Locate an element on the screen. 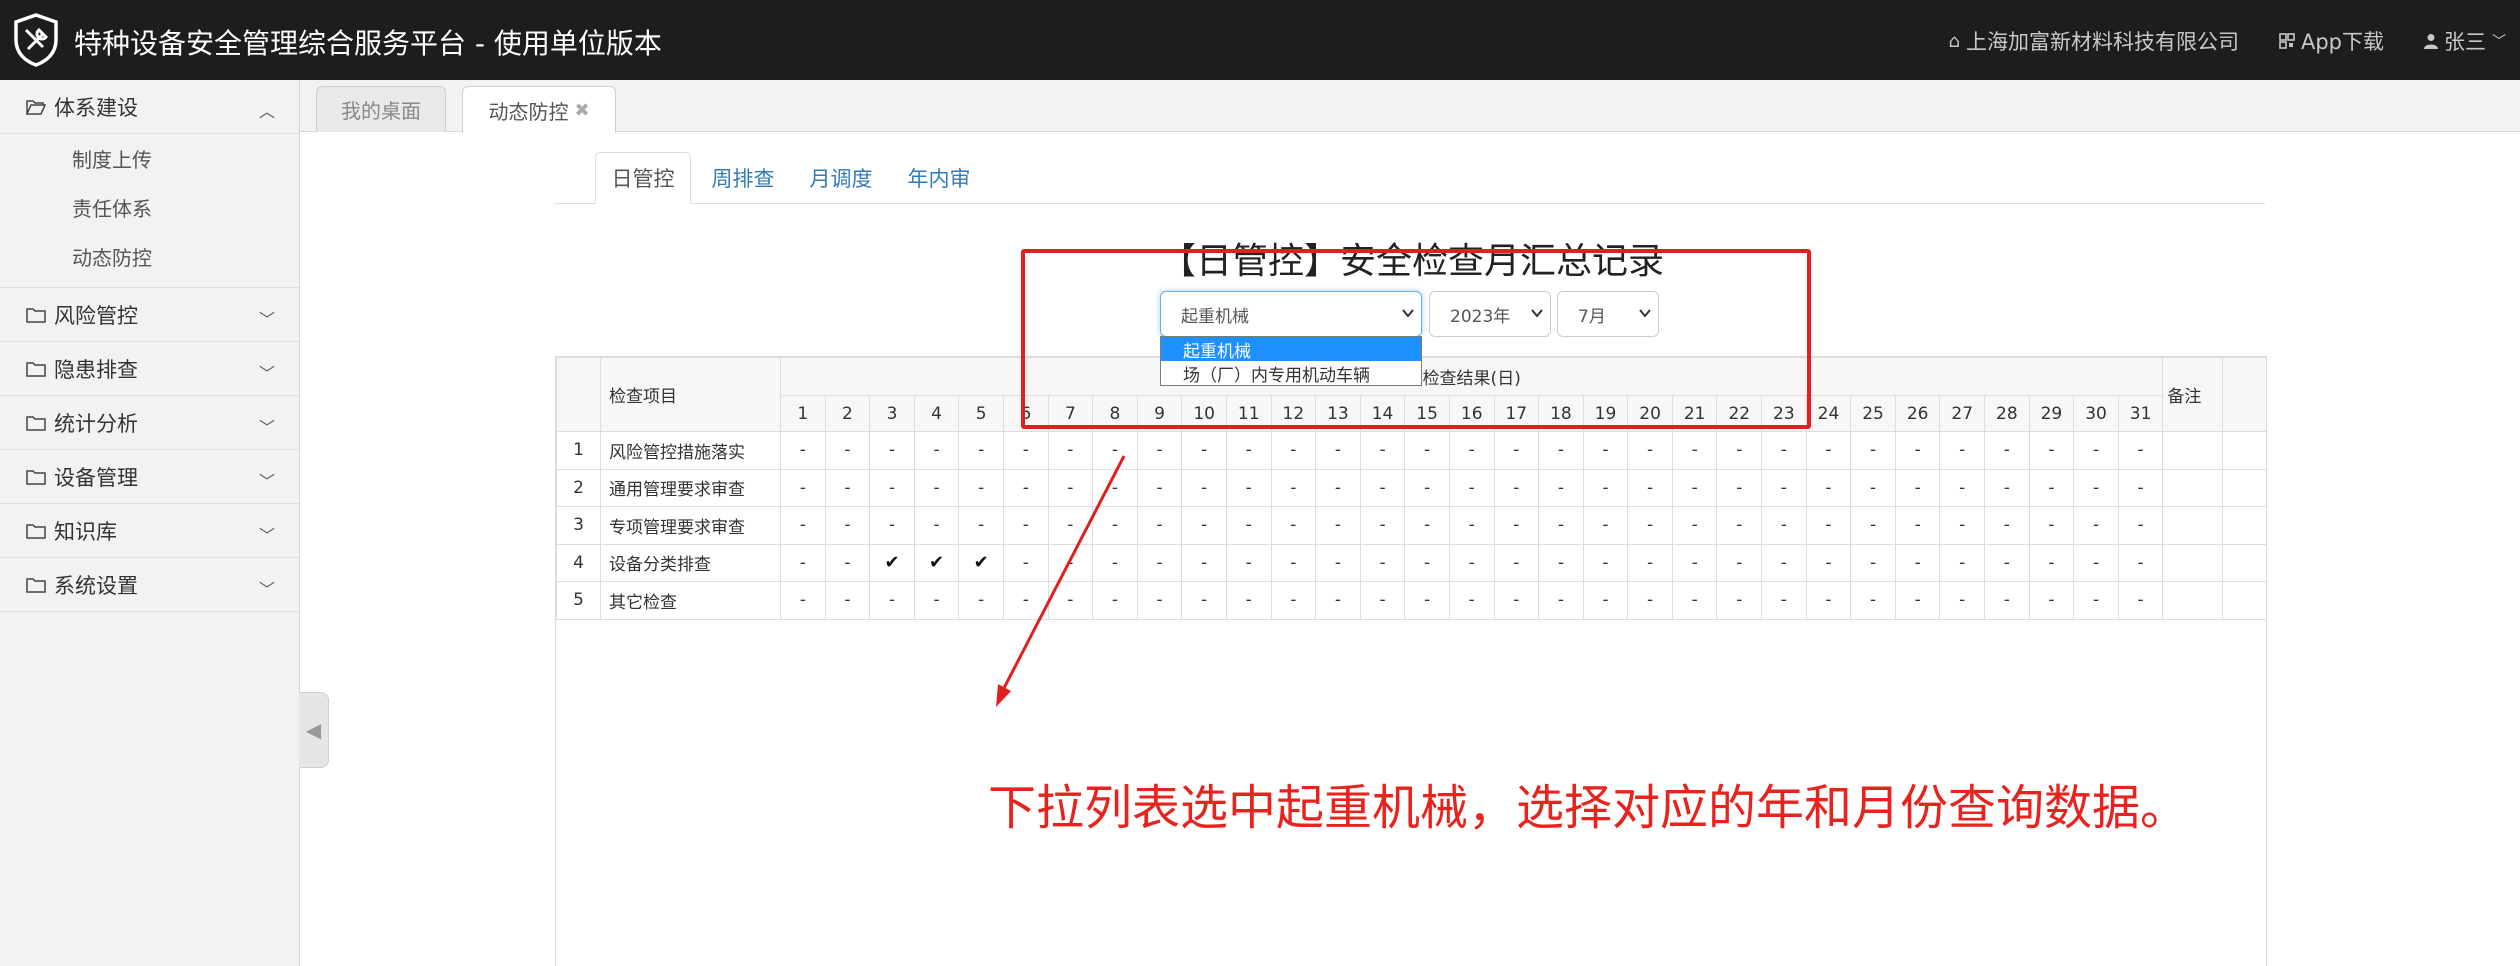  sidebar-item-hazard-check: 隐患排查 ﹀ is located at coordinates (149, 369).